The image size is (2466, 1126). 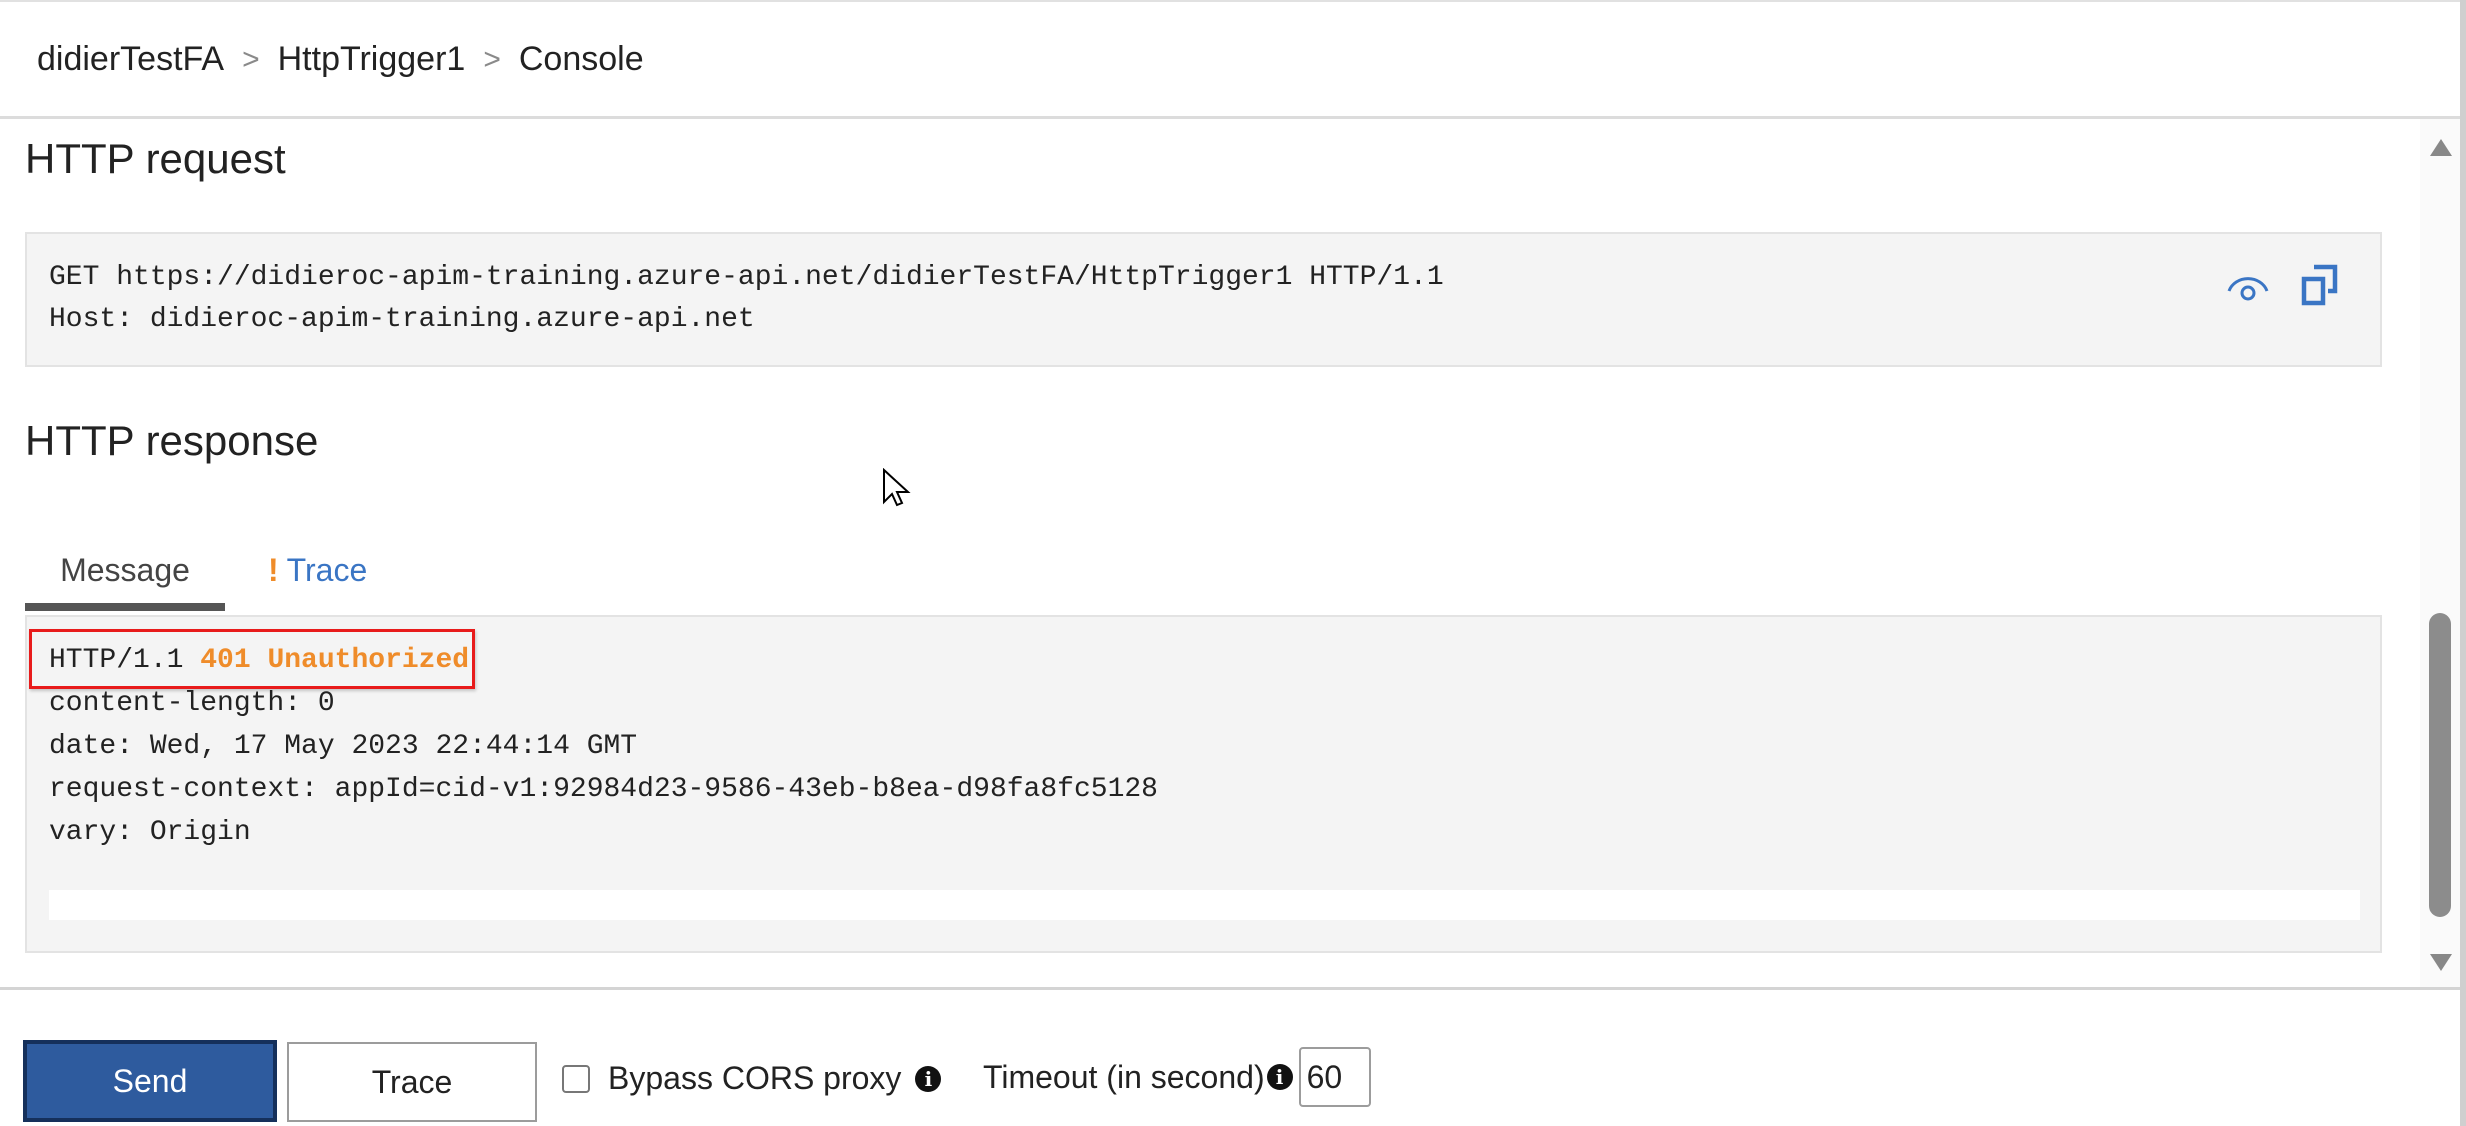 What do you see at coordinates (335, 660) in the screenshot?
I see `status-code: 401 Unauthorized` at bounding box center [335, 660].